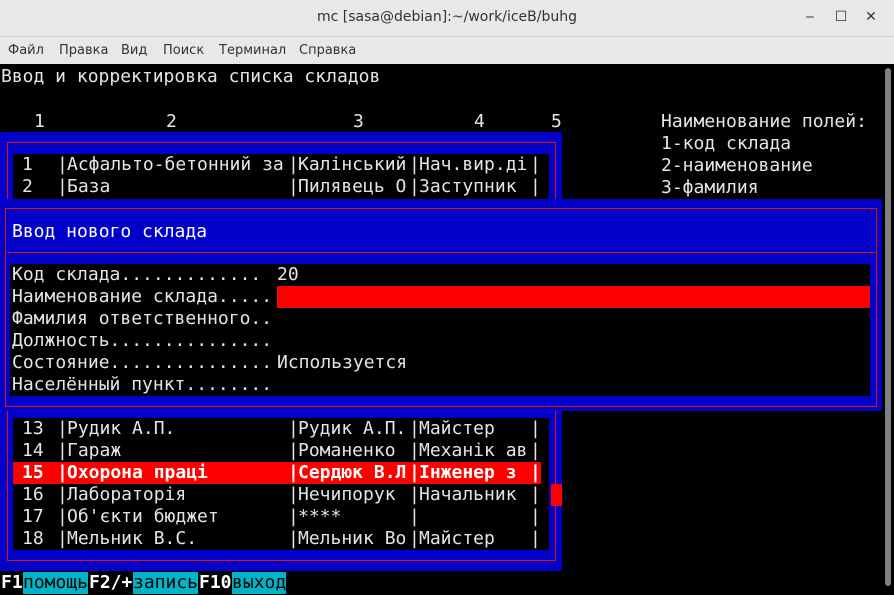 The image size is (894, 595). What do you see at coordinates (27, 164) in the screenshot?
I see `row-num: 1` at bounding box center [27, 164].